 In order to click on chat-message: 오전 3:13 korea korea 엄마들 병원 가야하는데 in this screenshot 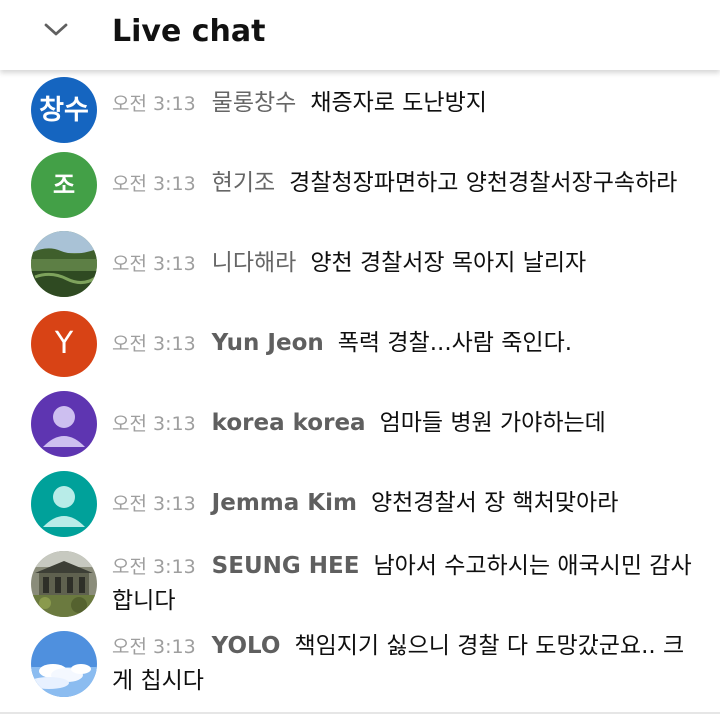, I will do `click(407, 423)`.